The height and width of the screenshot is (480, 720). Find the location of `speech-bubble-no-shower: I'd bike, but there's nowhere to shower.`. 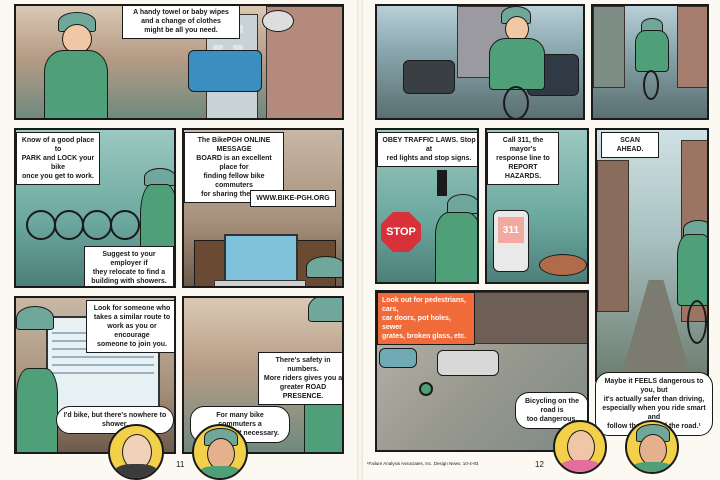

speech-bubble-no-shower: I'd bike, but there's nowhere to shower. is located at coordinates (115, 420).